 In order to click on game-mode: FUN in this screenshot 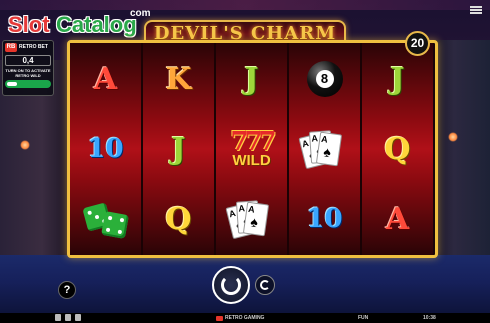, I will do `click(363, 318)`.